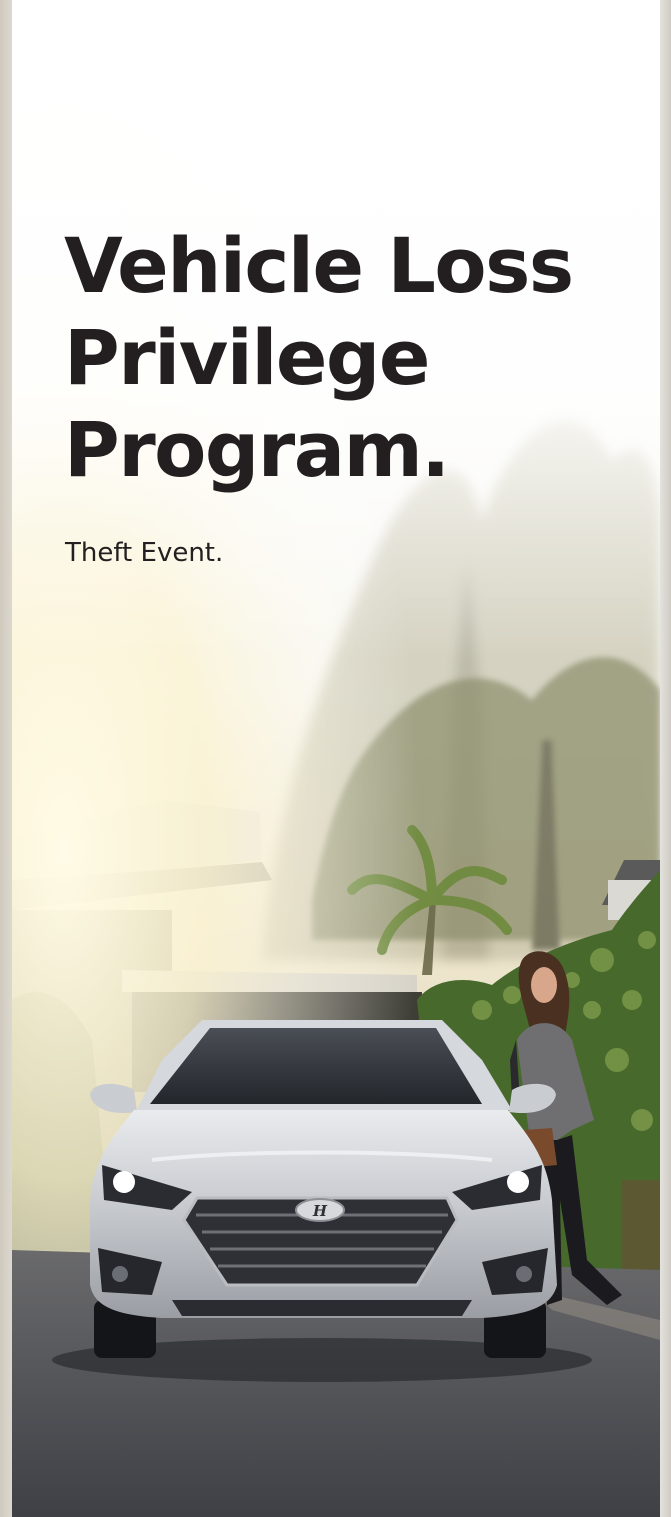  Describe the element at coordinates (319, 265) in the screenshot. I see `cover-title-line-1: Vehicle Loss` at that location.